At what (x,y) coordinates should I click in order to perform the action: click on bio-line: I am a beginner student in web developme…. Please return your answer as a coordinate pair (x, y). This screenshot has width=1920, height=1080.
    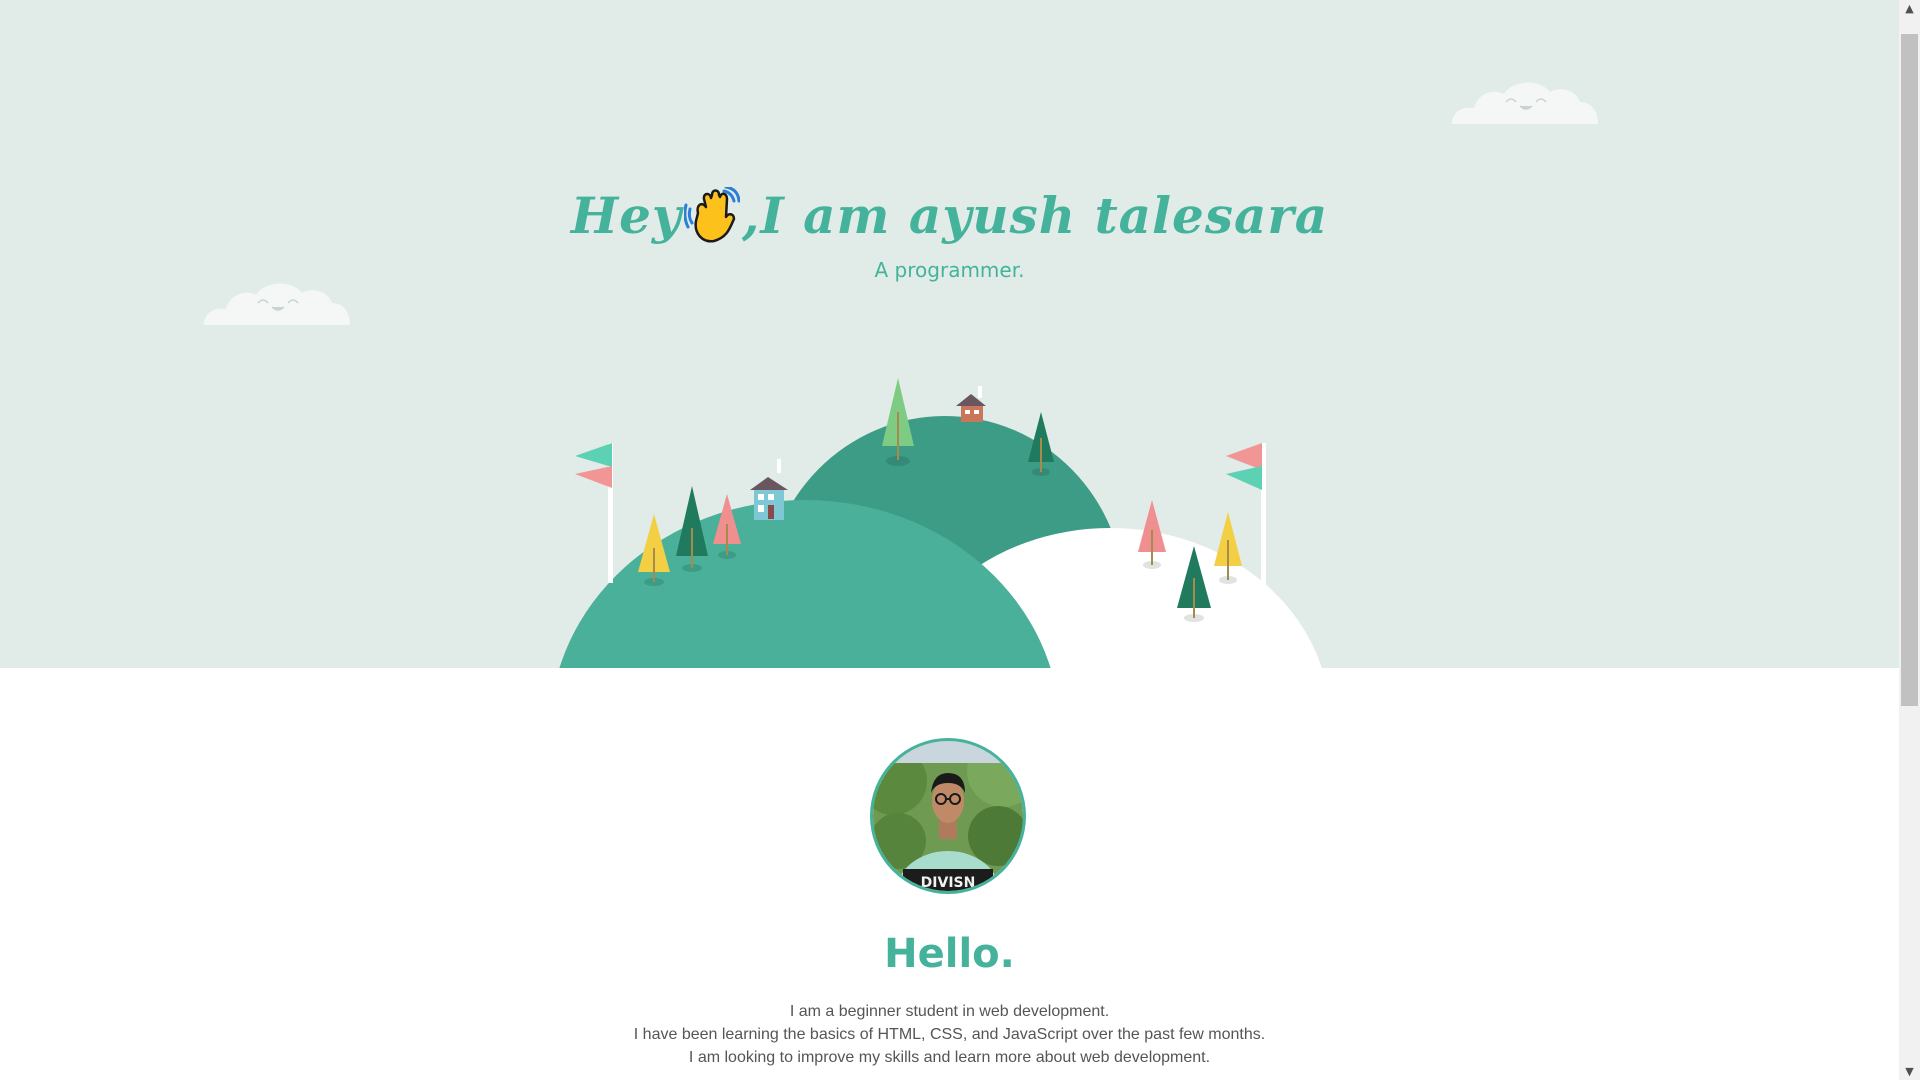
    Looking at the image, I should click on (949, 1011).